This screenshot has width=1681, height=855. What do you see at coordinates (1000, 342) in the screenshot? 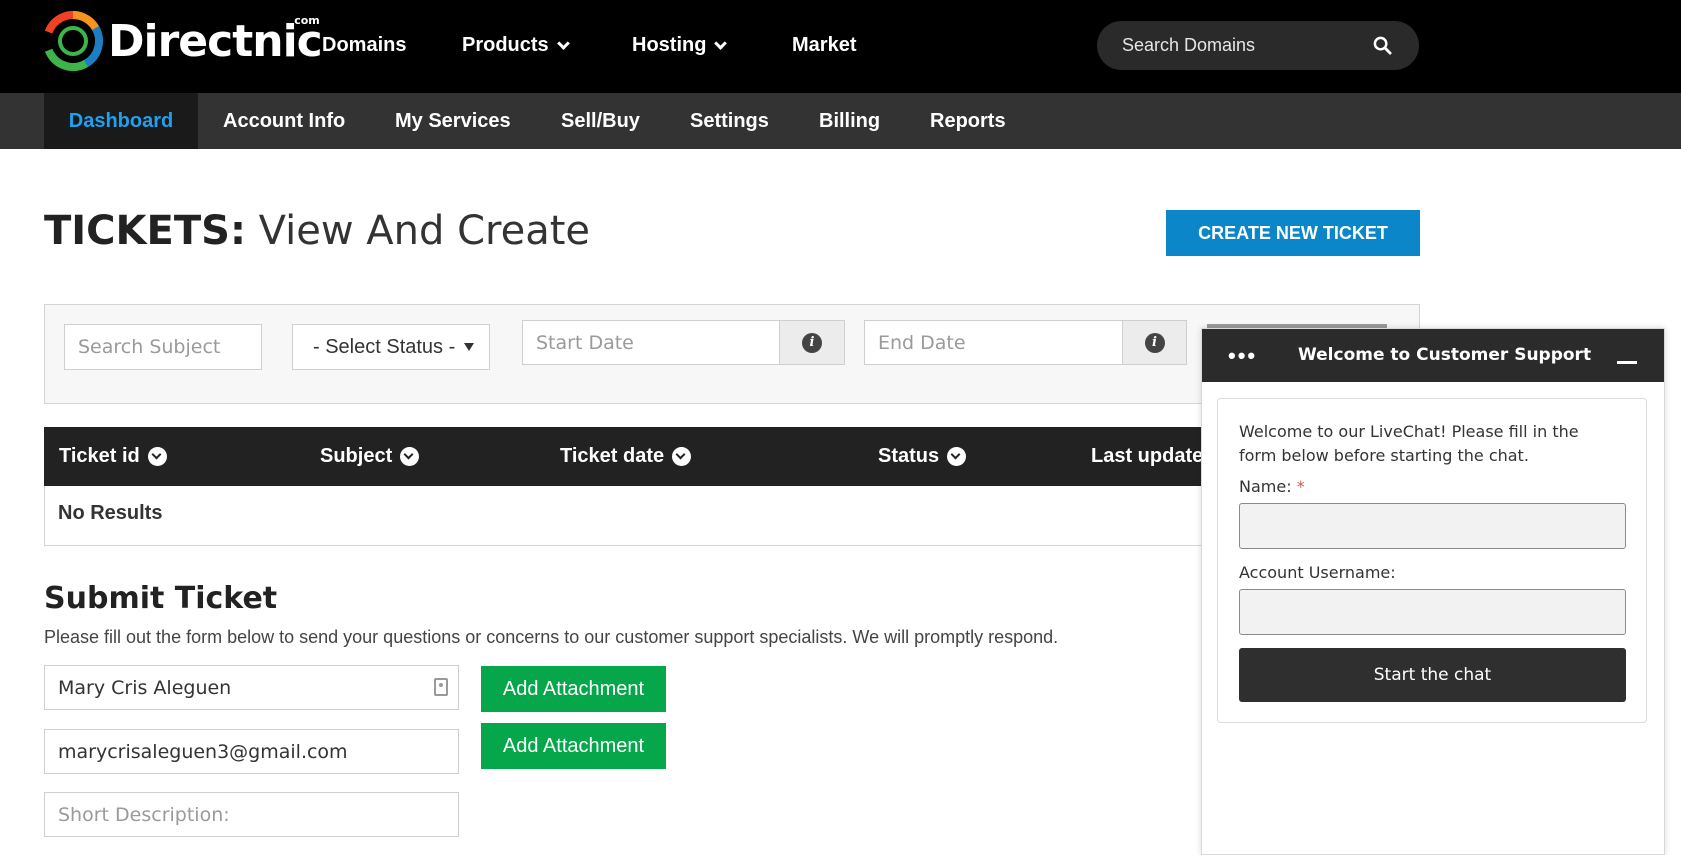
I see `end-date-input` at bounding box center [1000, 342].